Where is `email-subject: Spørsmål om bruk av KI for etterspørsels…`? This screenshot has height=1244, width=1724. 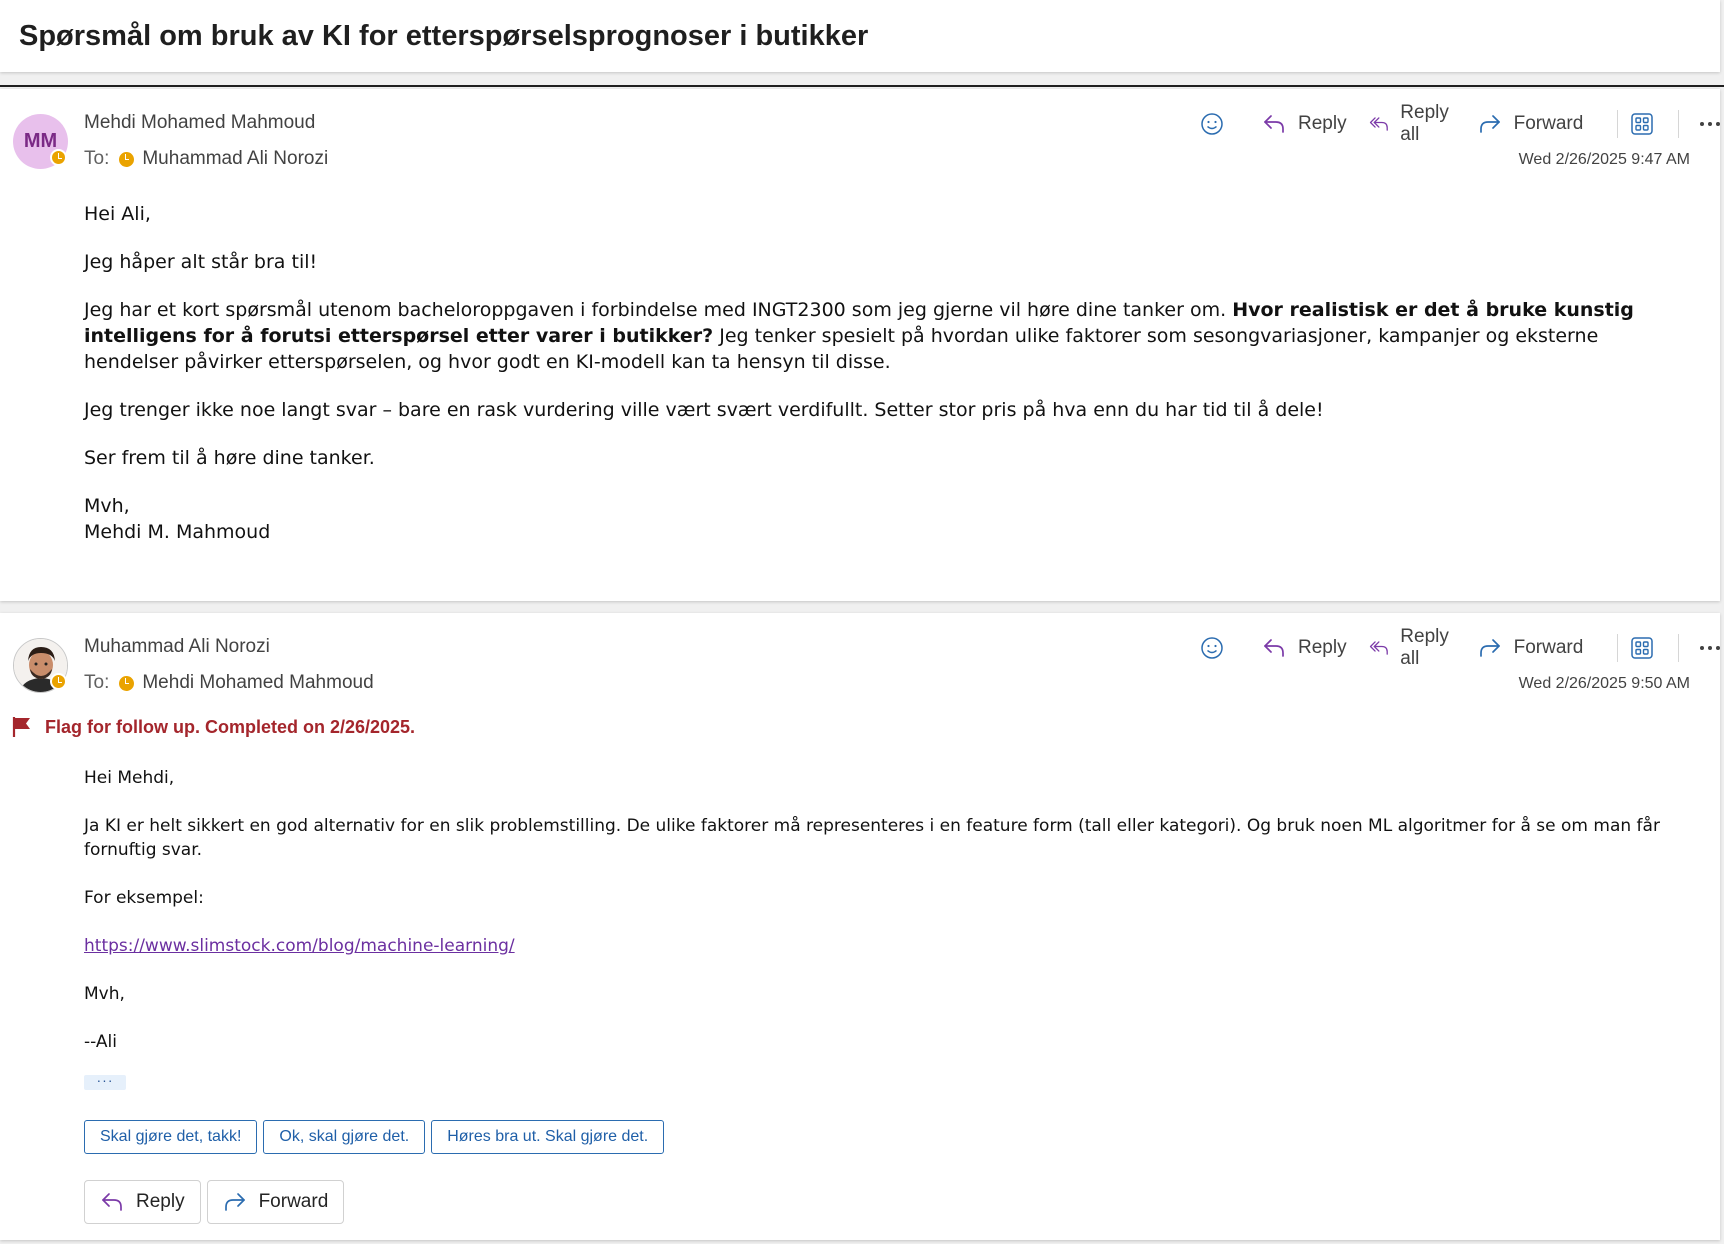
email-subject: Spørsmål om bruk av KI for etterspørsels… is located at coordinates (444, 36).